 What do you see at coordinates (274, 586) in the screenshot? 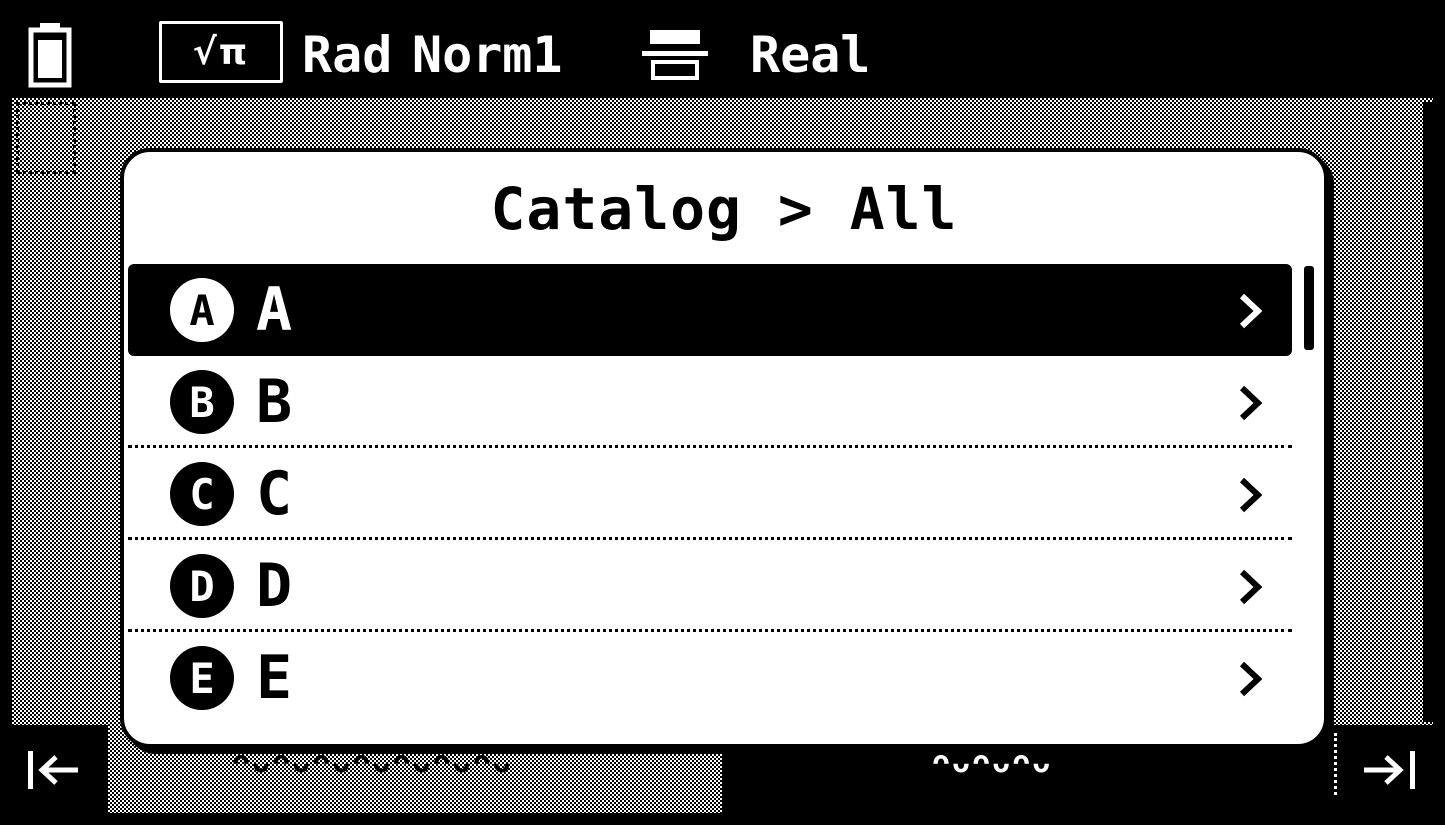
I see `catalog-item-label: D` at bounding box center [274, 586].